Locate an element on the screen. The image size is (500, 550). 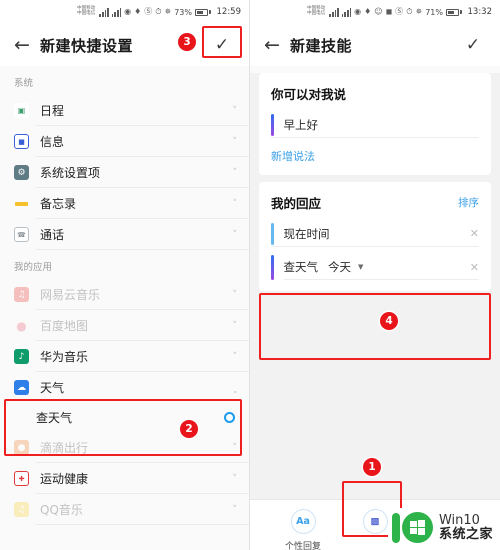
annotation-badge-1: 1 is located at coordinates (372, 467).